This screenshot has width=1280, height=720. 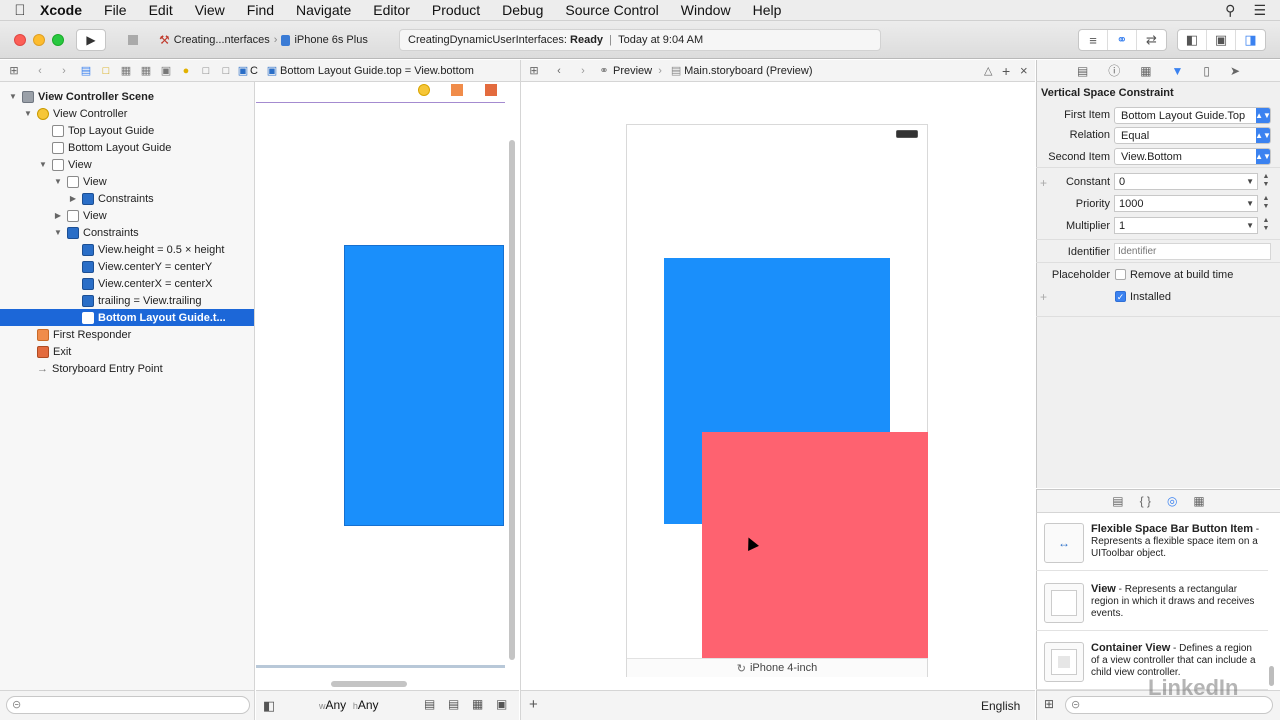 What do you see at coordinates (58, 40) in the screenshot?
I see `zoom-window-button` at bounding box center [58, 40].